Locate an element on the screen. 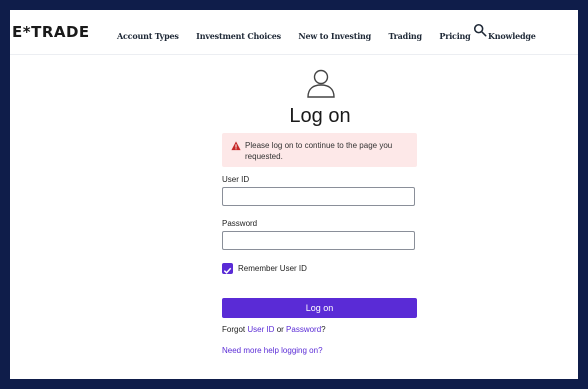 This screenshot has height=389, width=588. forgot-password-link: Password is located at coordinates (303, 329).